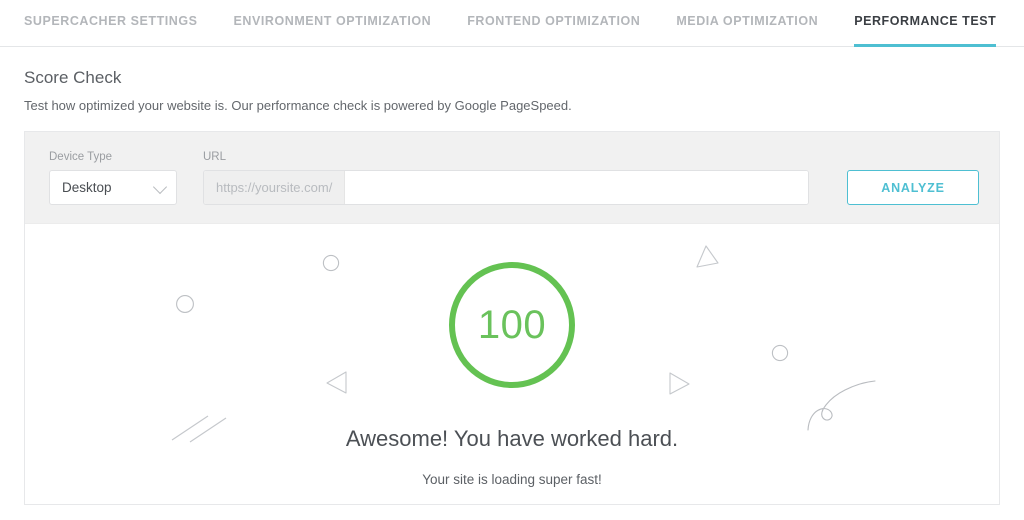 The image size is (1024, 520). Describe the element at coordinates (512, 480) in the screenshot. I see `result-subtext: Your site is loading super fast!` at that location.